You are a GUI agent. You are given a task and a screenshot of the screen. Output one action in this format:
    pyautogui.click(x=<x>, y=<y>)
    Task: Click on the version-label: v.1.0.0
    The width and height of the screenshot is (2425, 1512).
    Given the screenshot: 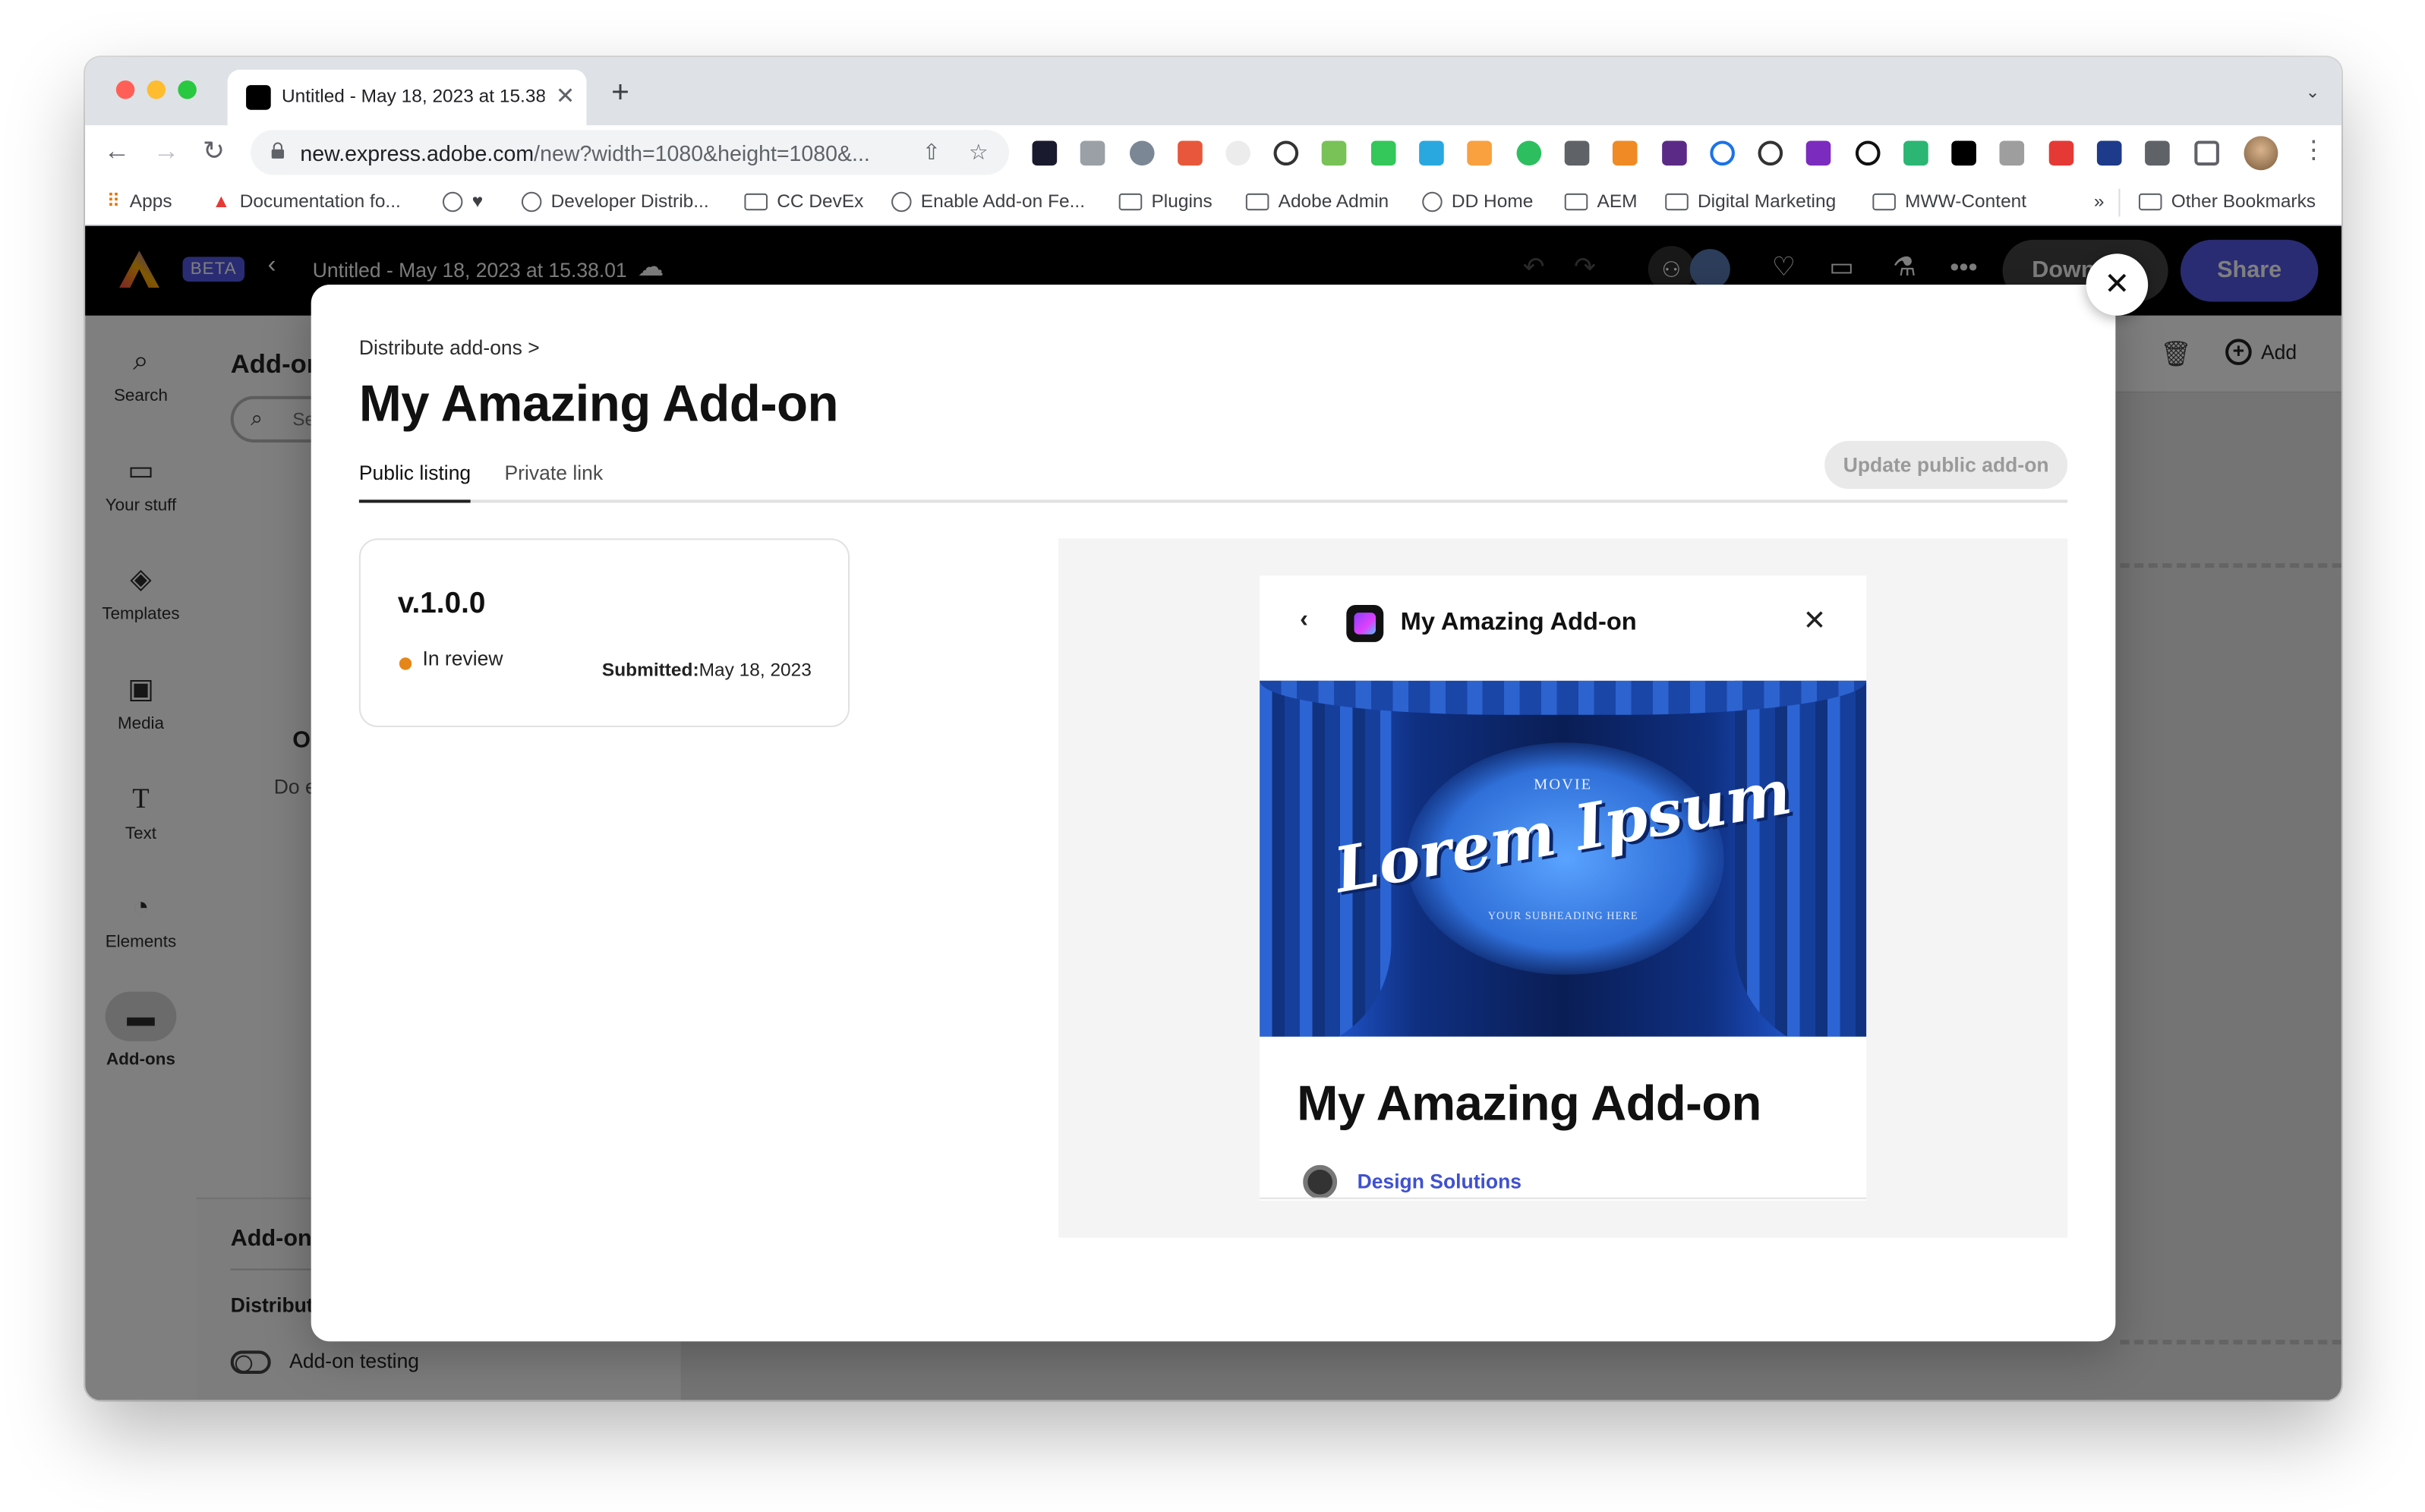 What is the action you would take?
    pyautogui.click(x=441, y=604)
    